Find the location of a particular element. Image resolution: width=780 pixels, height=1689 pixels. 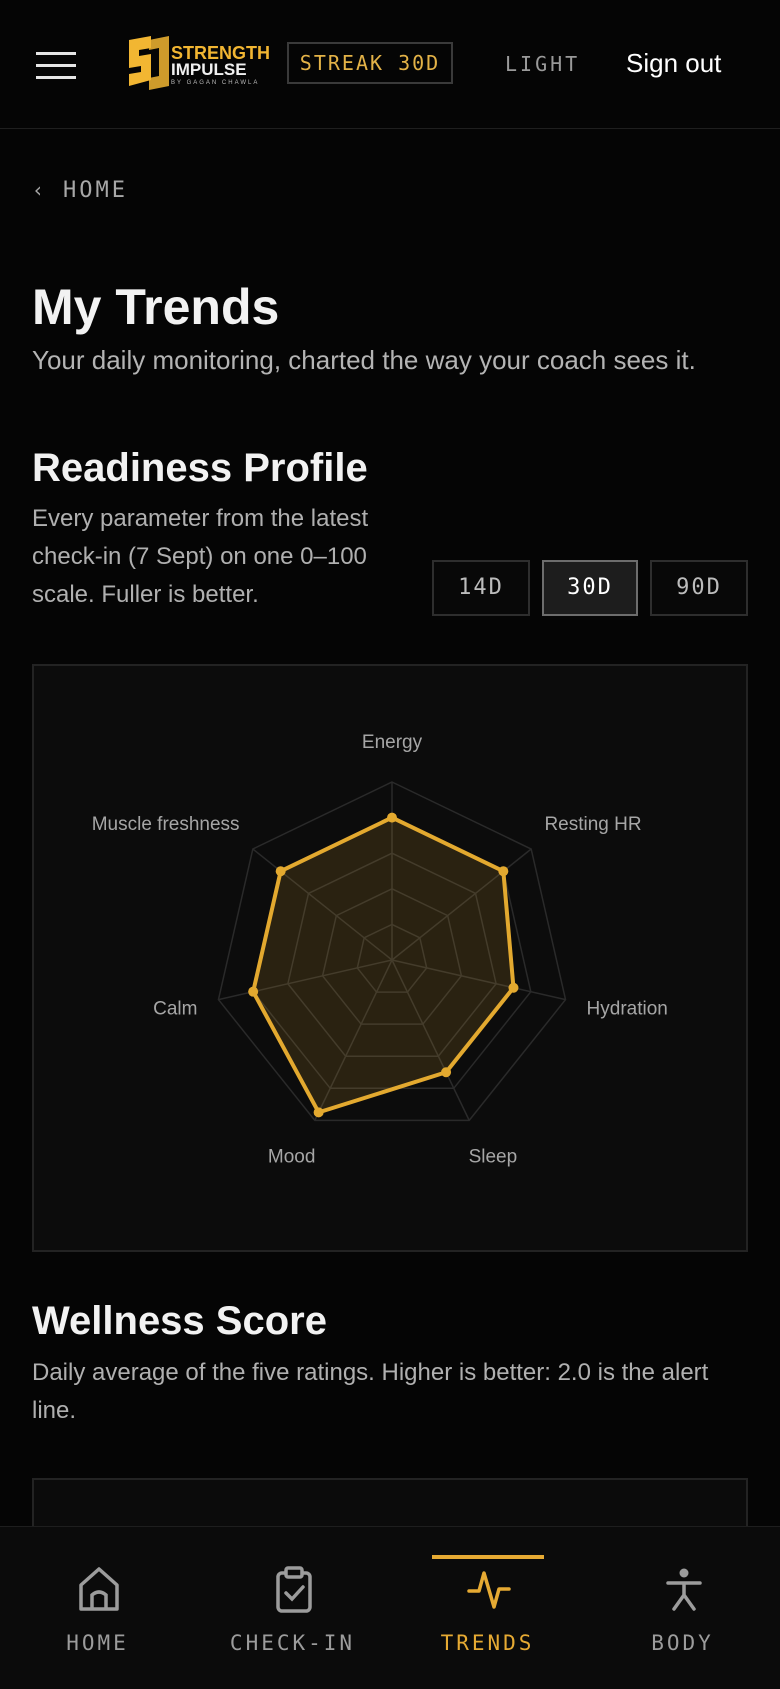

clipboard-check-icon is located at coordinates (294, 1589).